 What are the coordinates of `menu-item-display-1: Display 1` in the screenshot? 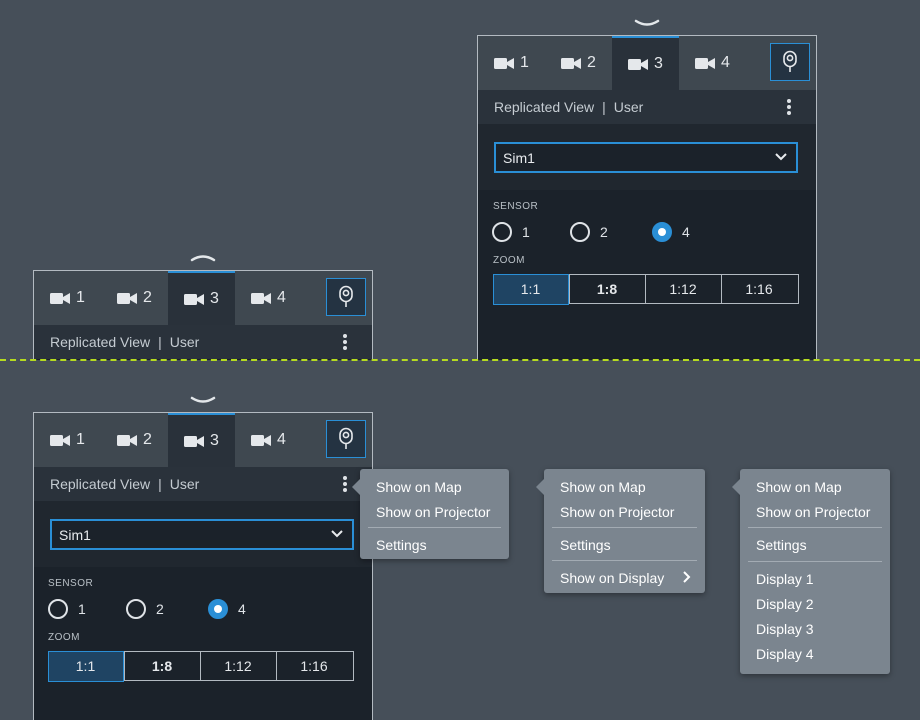 It's located at (785, 579).